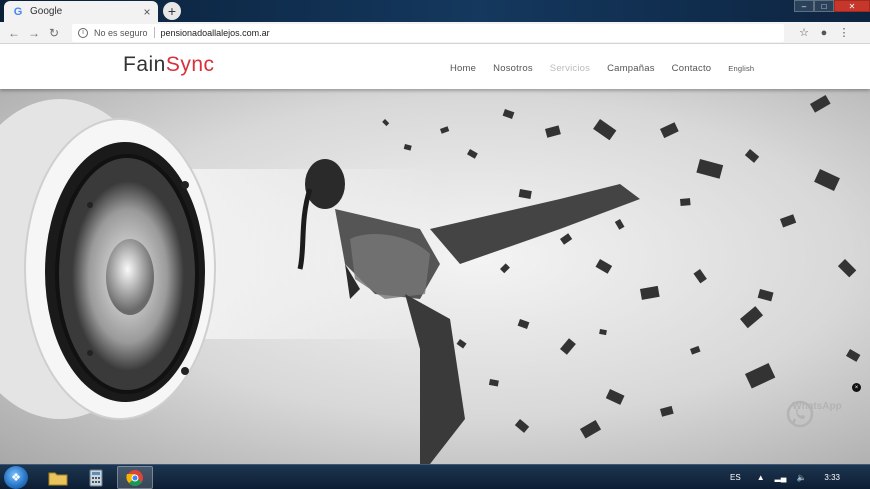  I want to click on logo-text-fain: Fain, so click(144, 64).